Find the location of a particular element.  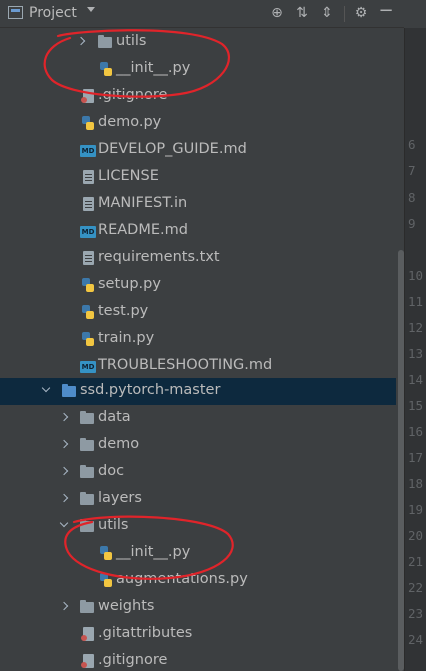

line-number: 19 is located at coordinates (416, 509).